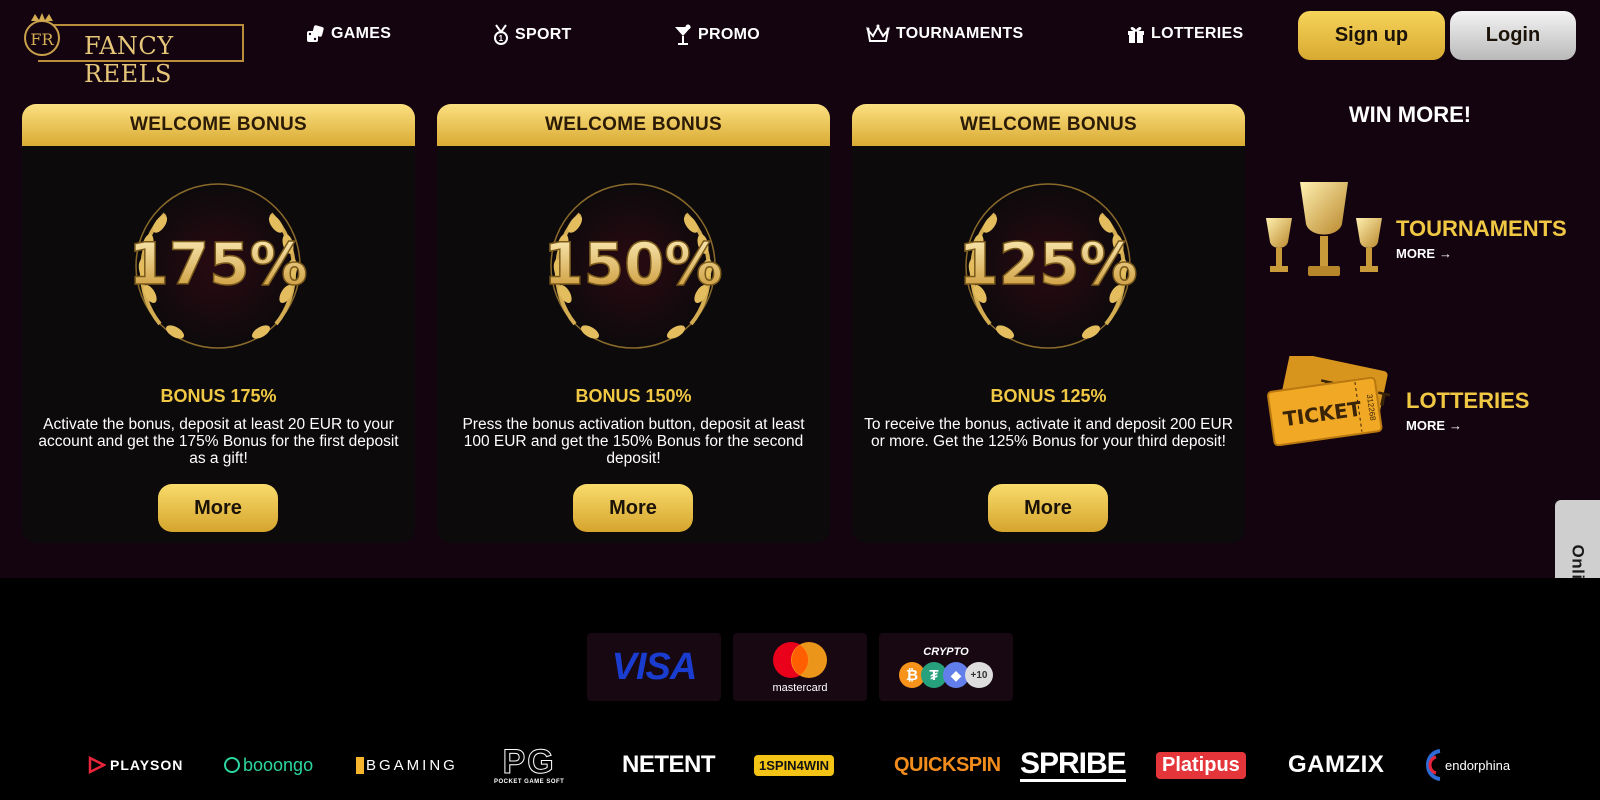 Image resolution: width=1600 pixels, height=800 pixels. What do you see at coordinates (683, 34) in the screenshot?
I see `cocktail-icon` at bounding box center [683, 34].